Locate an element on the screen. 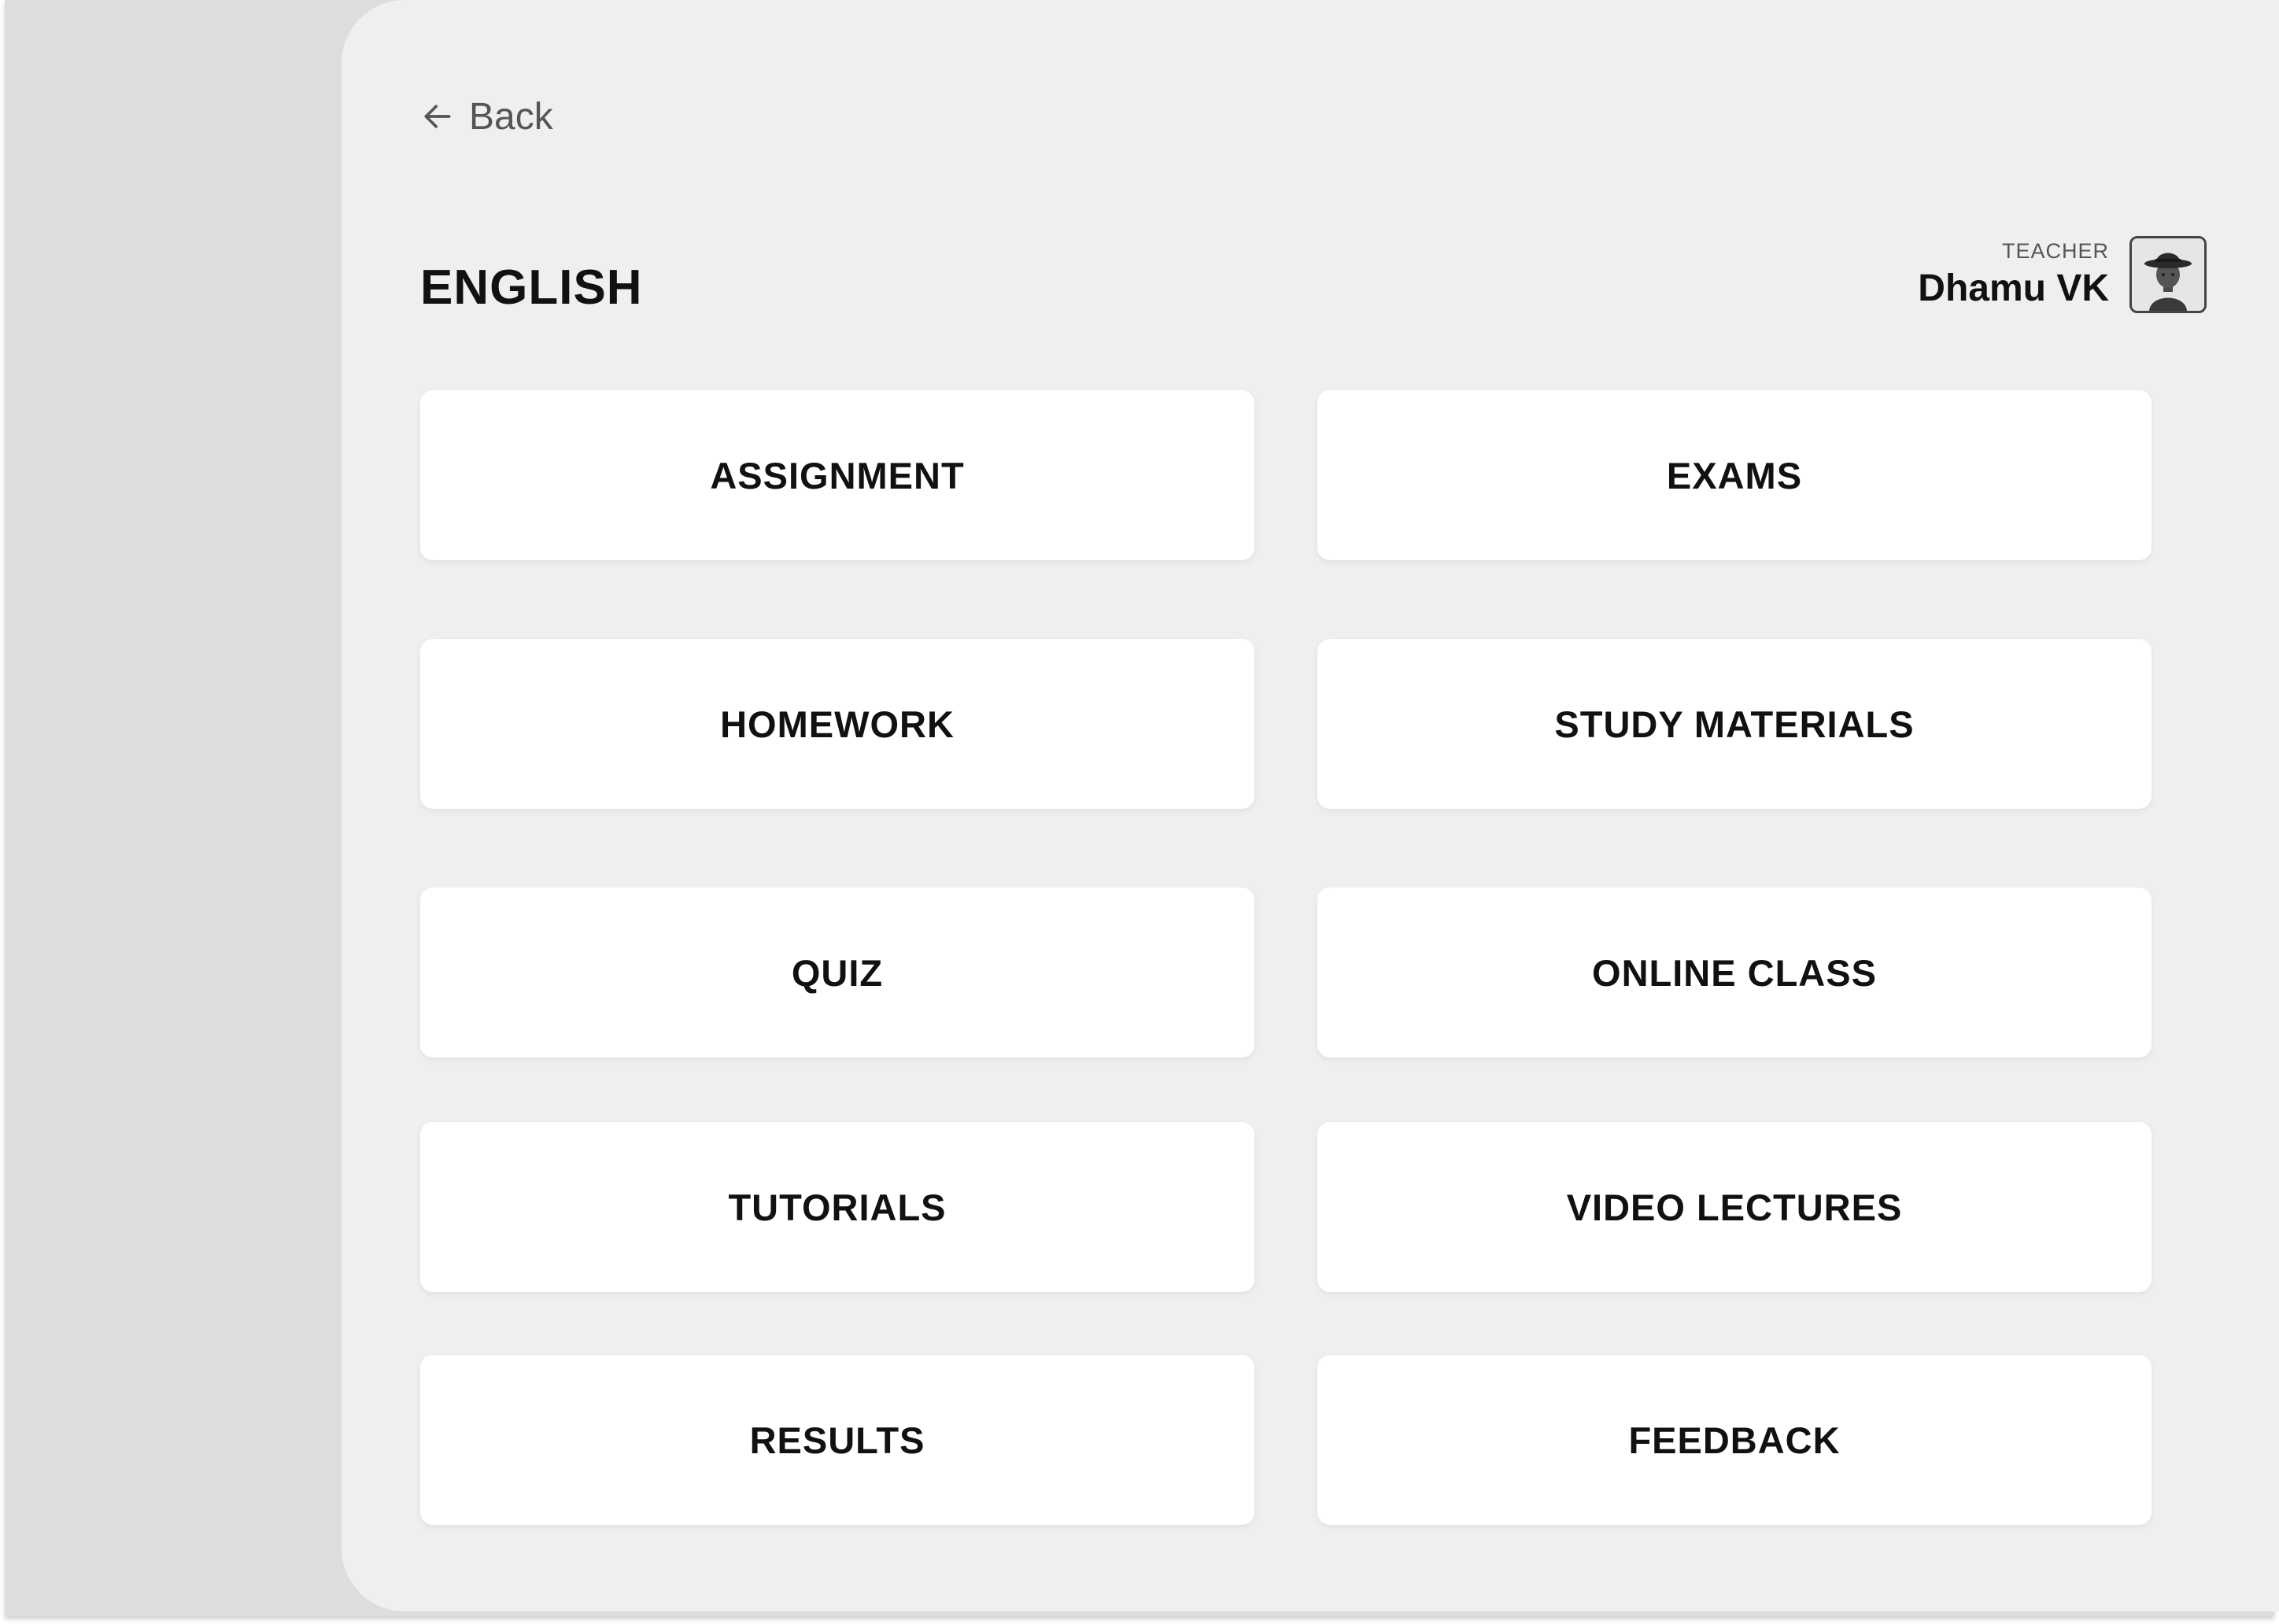 Image resolution: width=2279 pixels, height=1624 pixels. card-label: ONLINE CLASS is located at coordinates (1734, 972).